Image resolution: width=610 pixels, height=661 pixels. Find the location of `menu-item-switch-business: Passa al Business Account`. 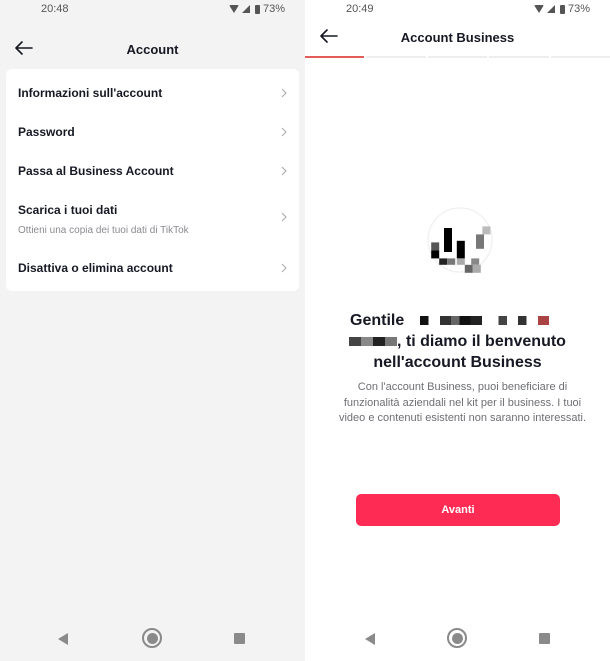

menu-item-switch-business: Passa al Business Account is located at coordinates (152, 170).